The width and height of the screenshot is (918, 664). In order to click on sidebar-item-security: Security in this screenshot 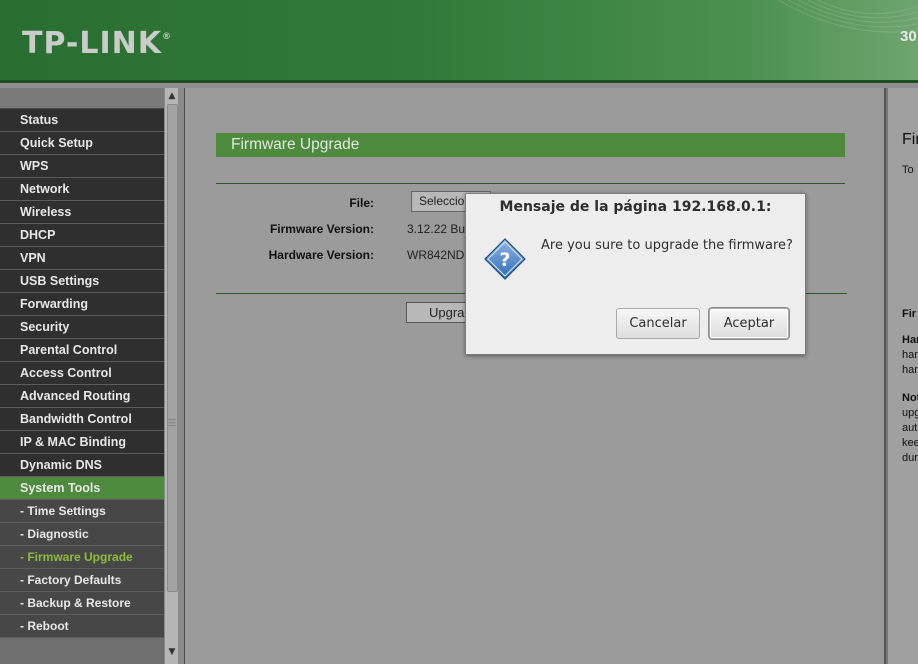, I will do `click(82, 327)`.